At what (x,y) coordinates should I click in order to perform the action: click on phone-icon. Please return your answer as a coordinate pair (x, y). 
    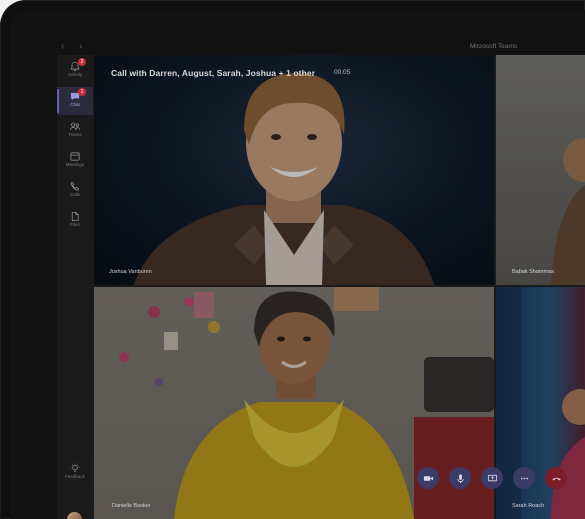
    Looking at the image, I should click on (75, 186).